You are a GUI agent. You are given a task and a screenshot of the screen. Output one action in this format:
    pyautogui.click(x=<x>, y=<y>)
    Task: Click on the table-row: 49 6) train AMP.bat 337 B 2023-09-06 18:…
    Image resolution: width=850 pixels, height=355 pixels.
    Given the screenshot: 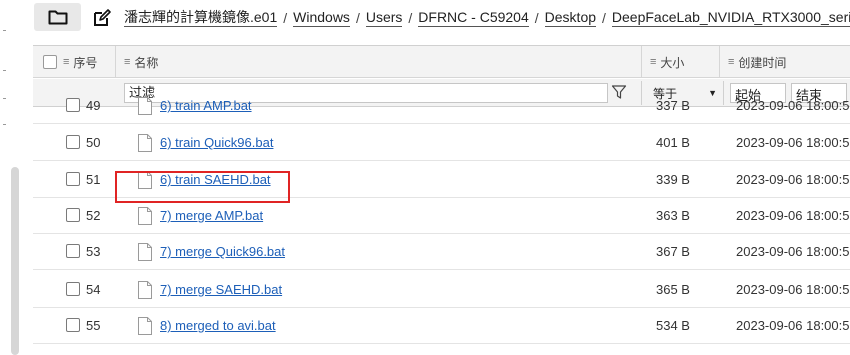 What is the action you would take?
    pyautogui.click(x=441, y=106)
    